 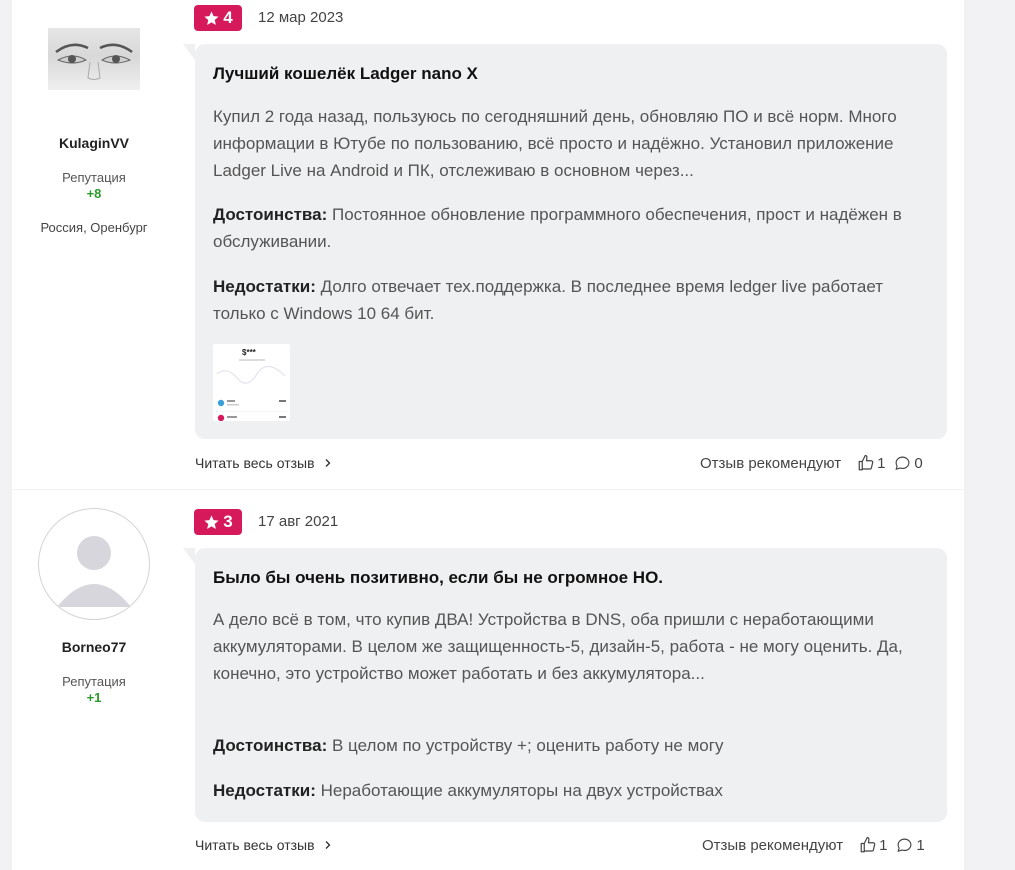 I want to click on comment-button: 1, so click(x=910, y=845).